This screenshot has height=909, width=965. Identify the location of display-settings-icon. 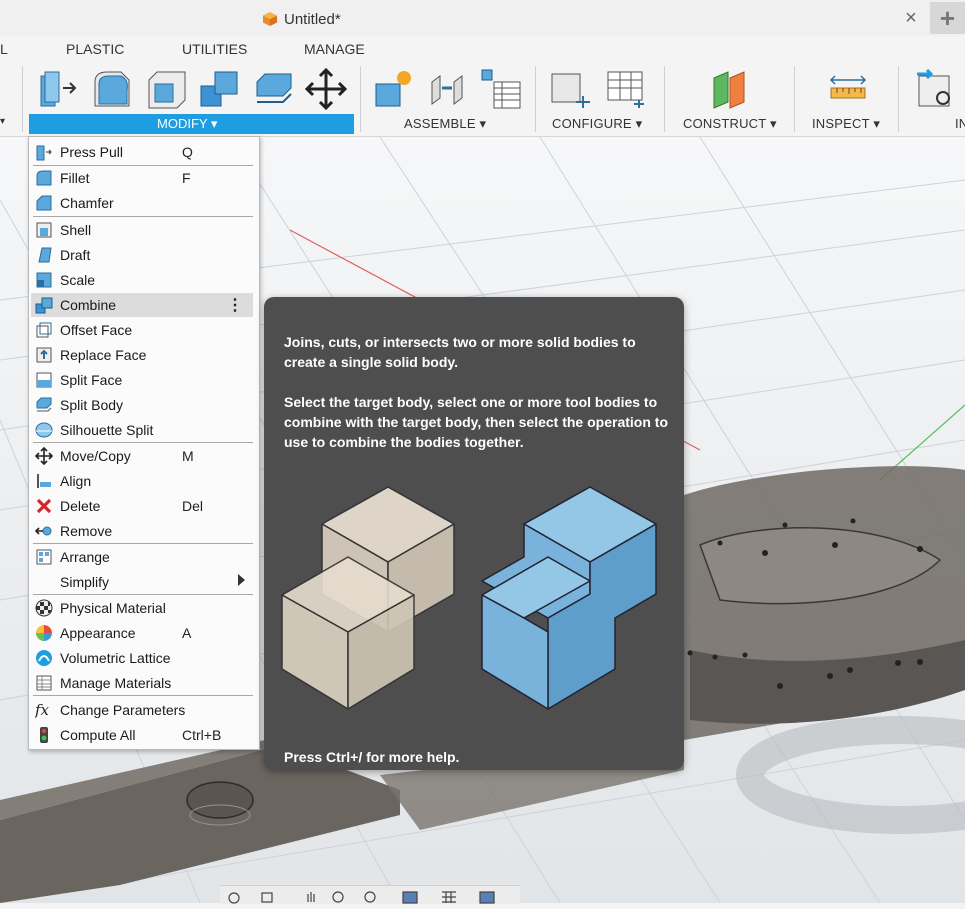
(410, 897).